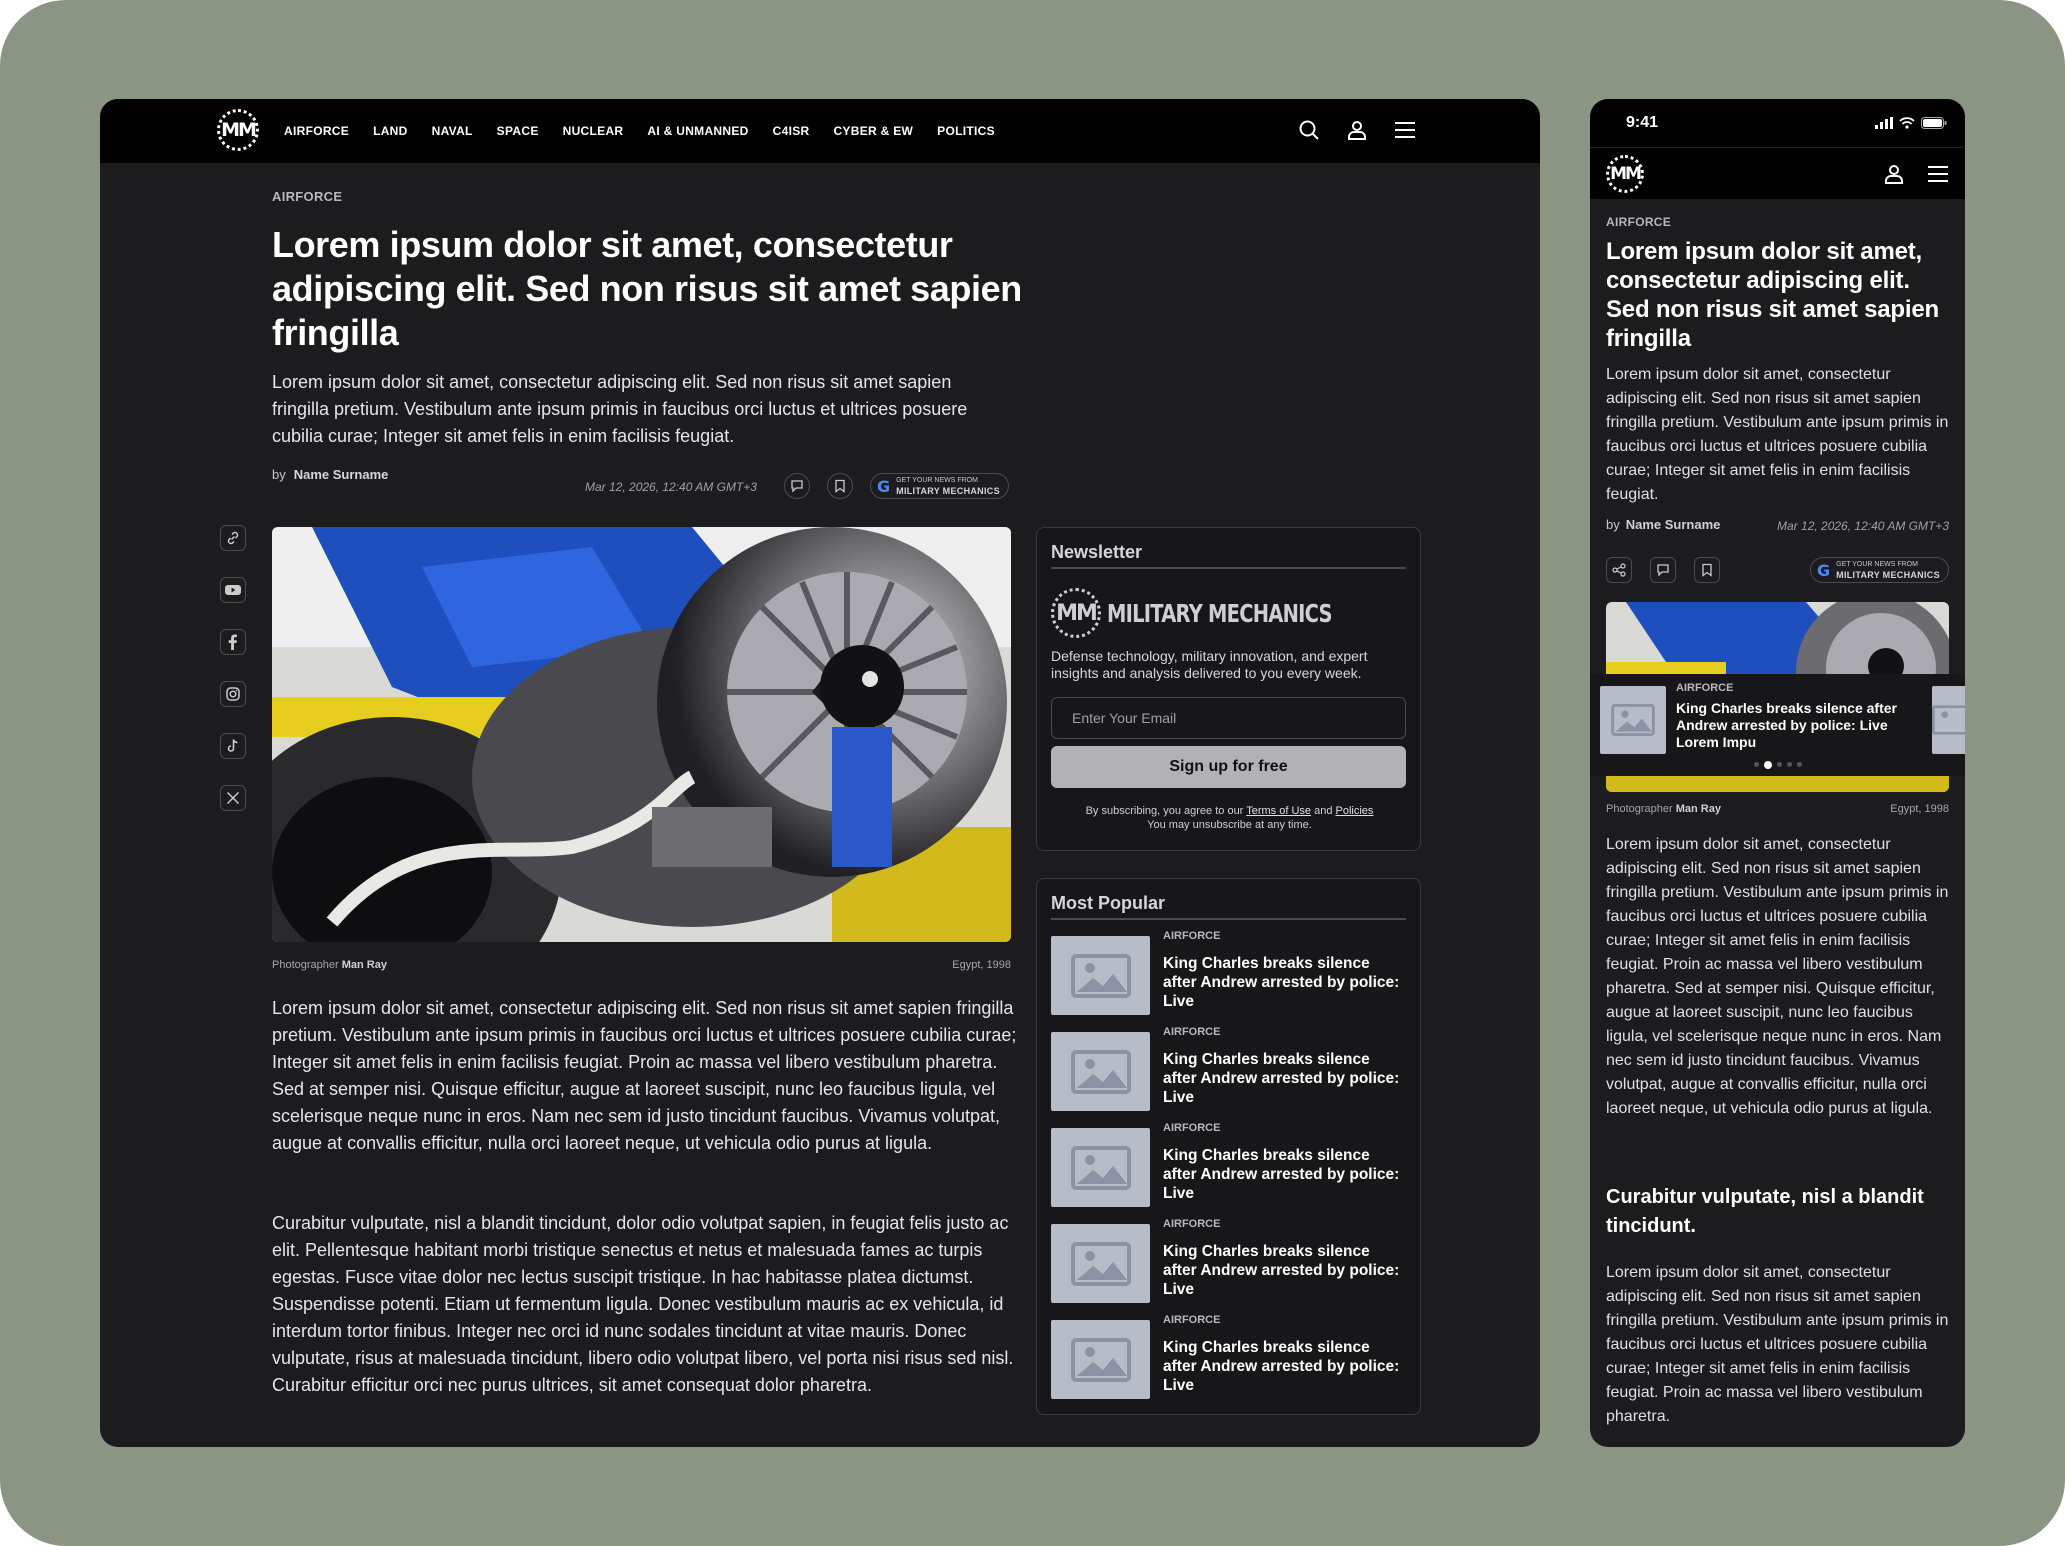 The height and width of the screenshot is (1546, 2065). I want to click on legal-unsubscribe: You may unsubscribe at any time., so click(1229, 825).